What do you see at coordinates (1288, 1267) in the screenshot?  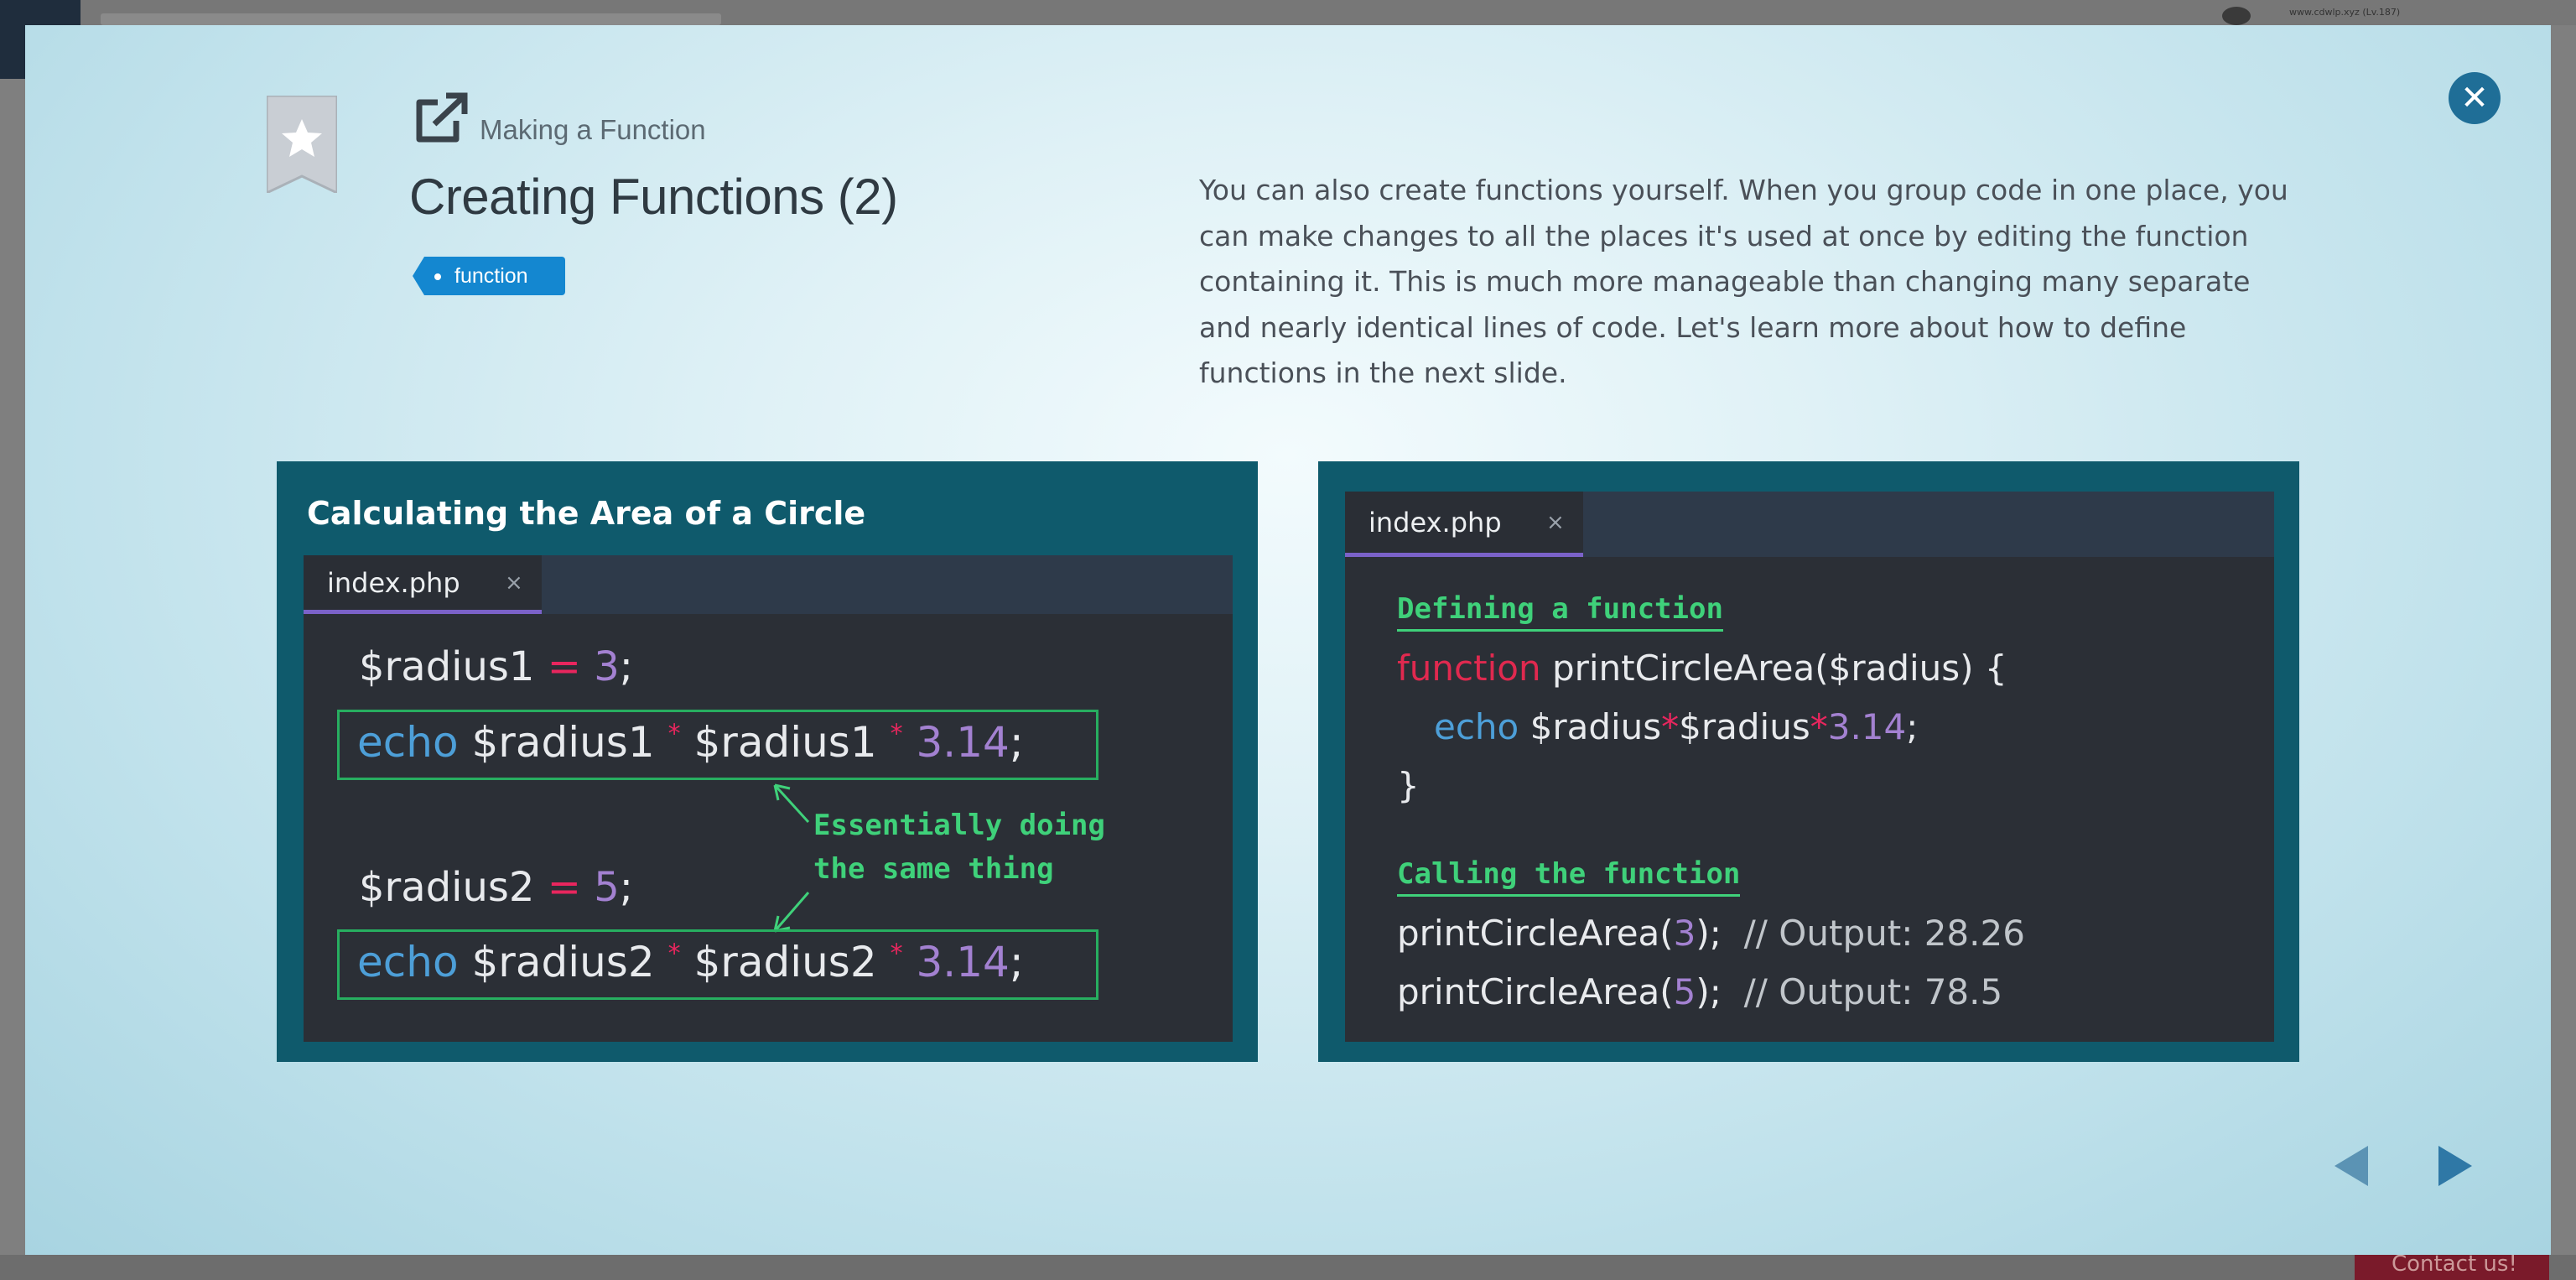 I see `background-bottom-bar` at bounding box center [1288, 1267].